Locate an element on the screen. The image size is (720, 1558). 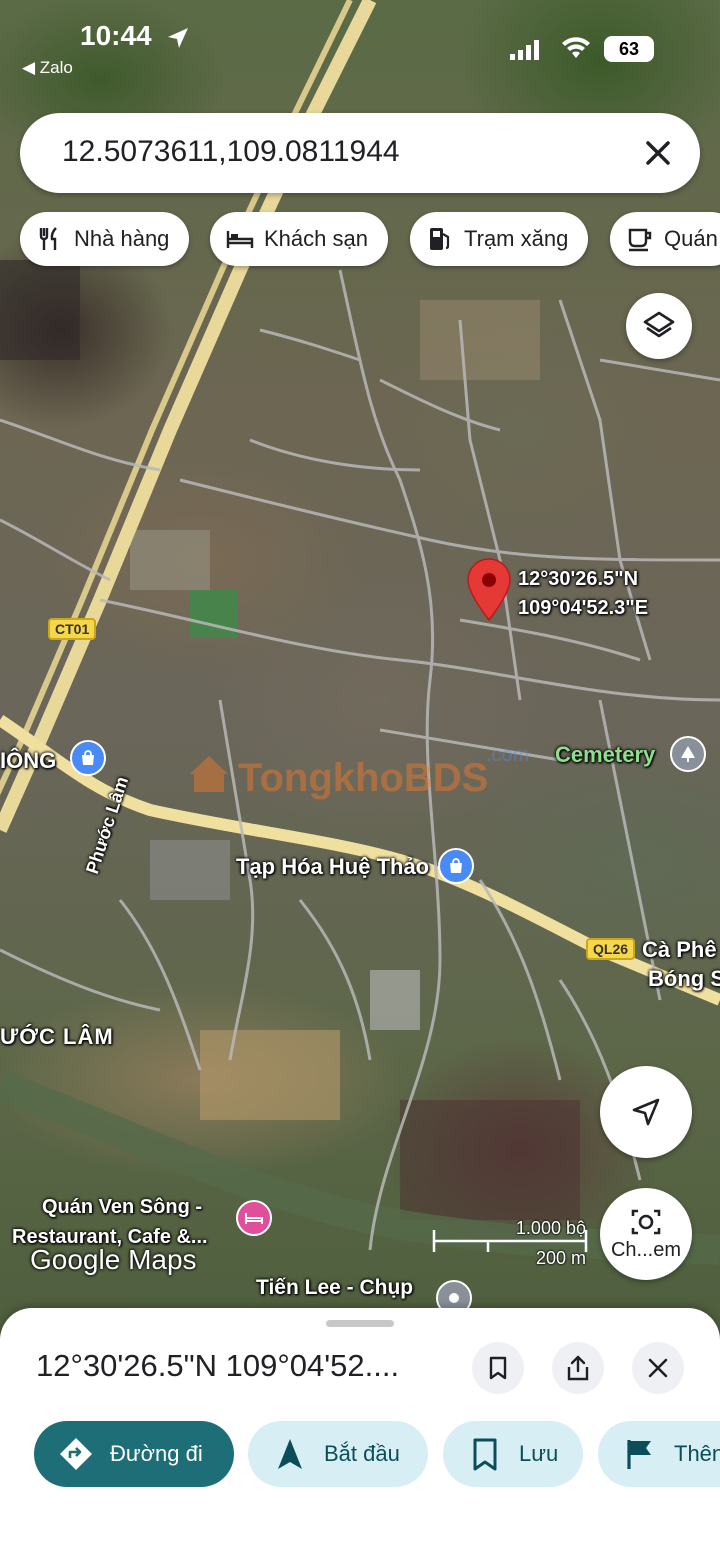
save-button is located at coordinates (498, 1368).